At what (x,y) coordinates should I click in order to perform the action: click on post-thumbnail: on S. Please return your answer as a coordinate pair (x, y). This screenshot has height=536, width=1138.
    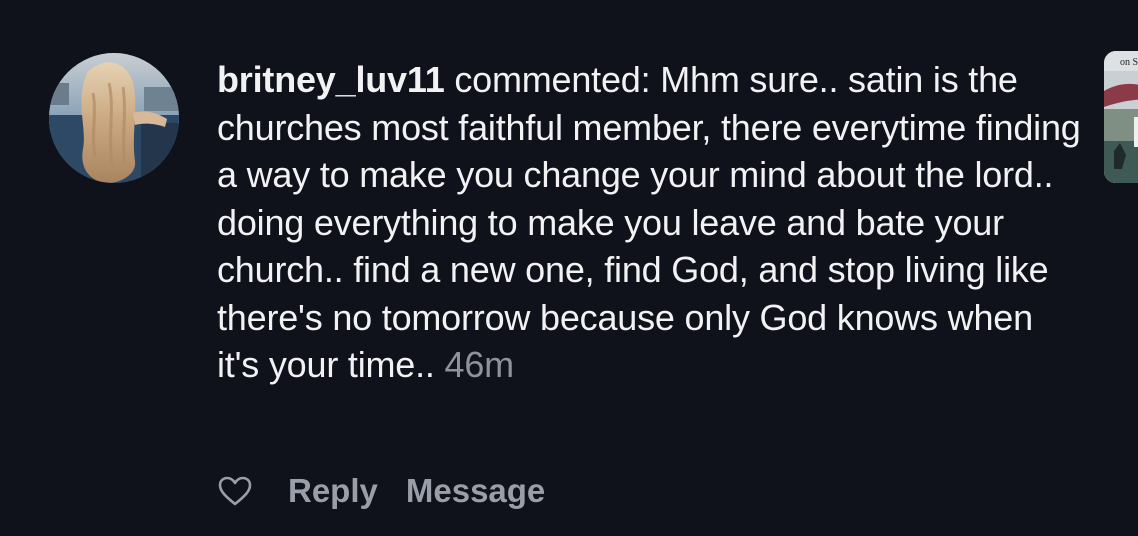
    Looking at the image, I should click on (1121, 117).